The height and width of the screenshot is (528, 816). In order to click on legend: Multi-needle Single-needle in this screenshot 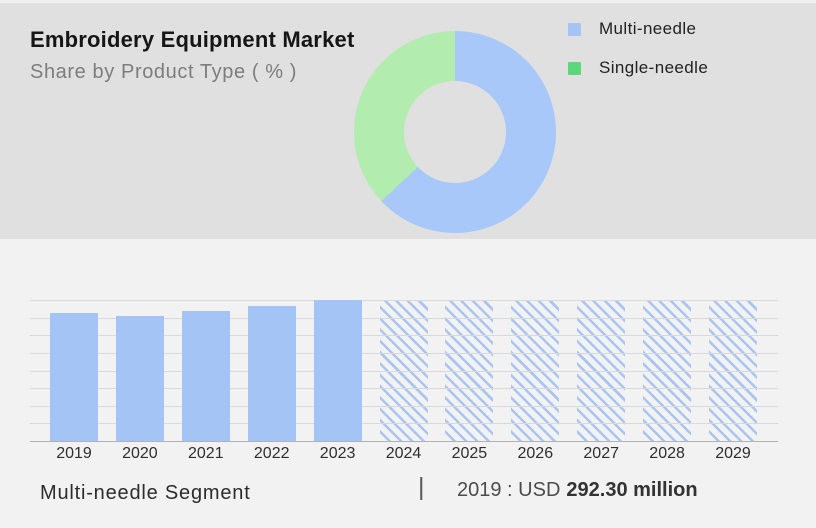, I will do `click(638, 56)`.